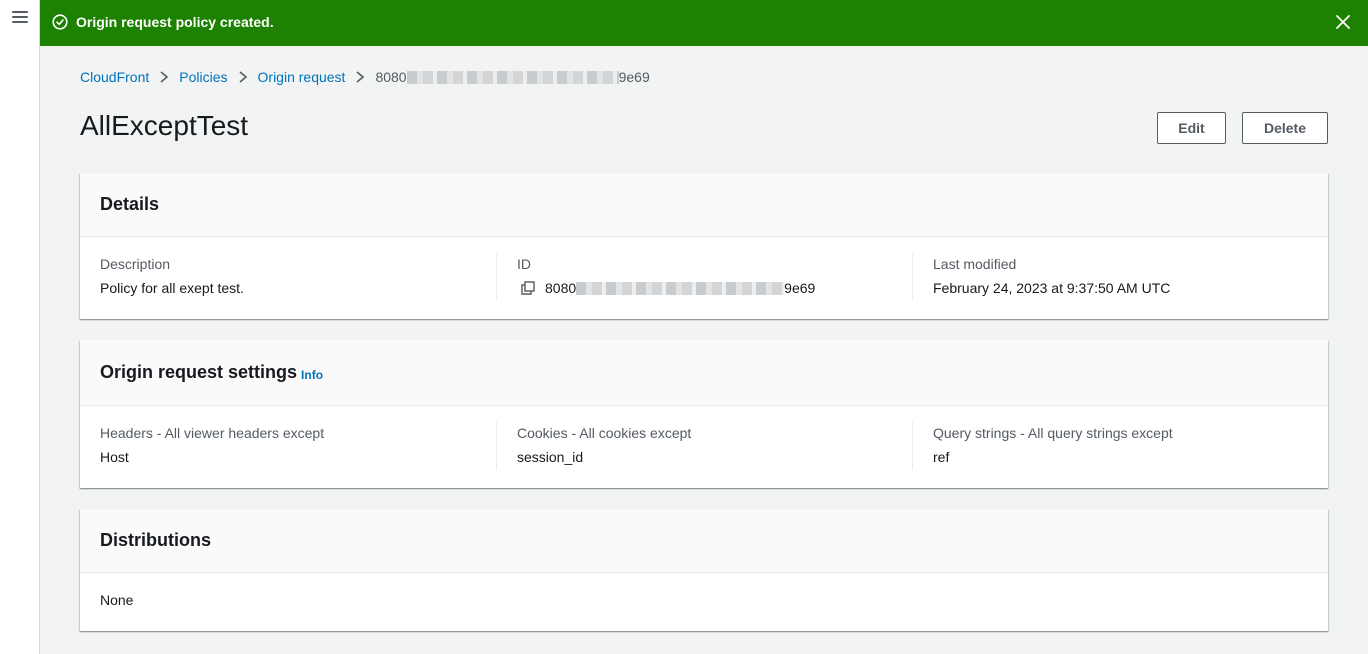 Image resolution: width=1368 pixels, height=654 pixels. I want to click on id-value: 8080 9e69, so click(666, 288).